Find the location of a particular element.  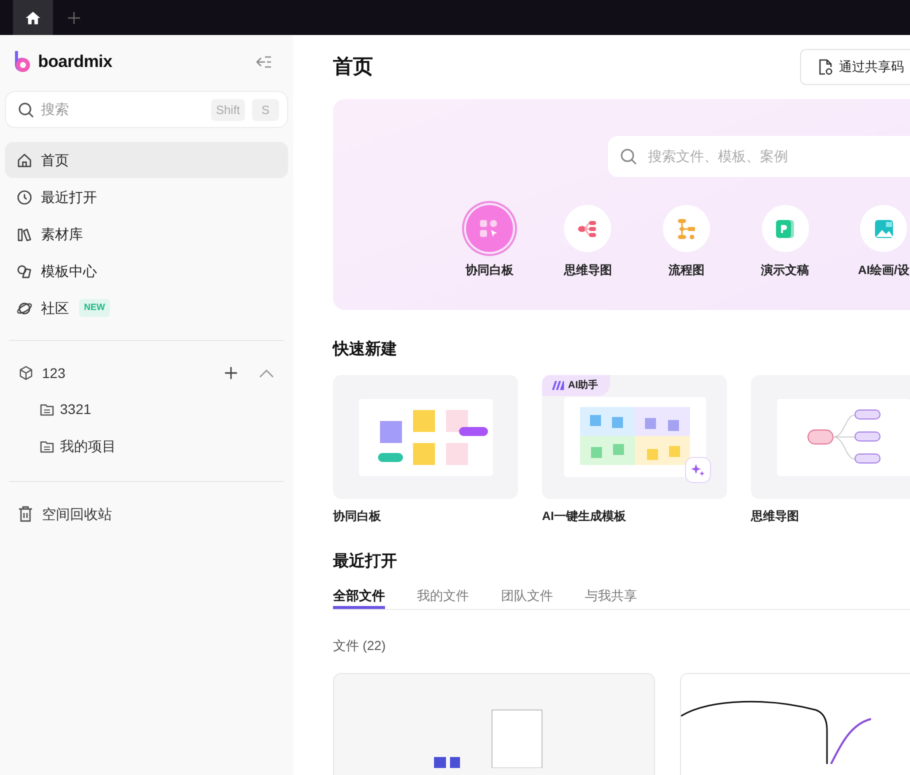

search-field: 搜索 is located at coordinates (122, 109).